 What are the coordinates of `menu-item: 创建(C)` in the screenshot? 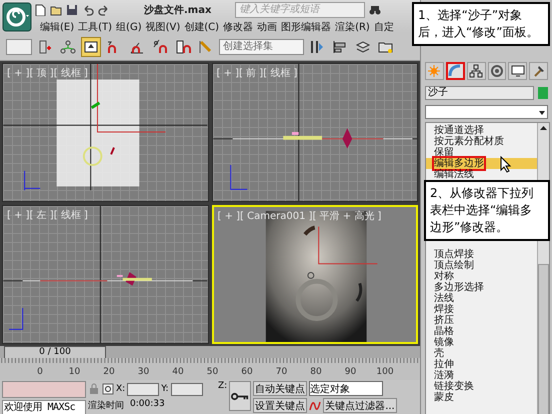 It's located at (202, 27).